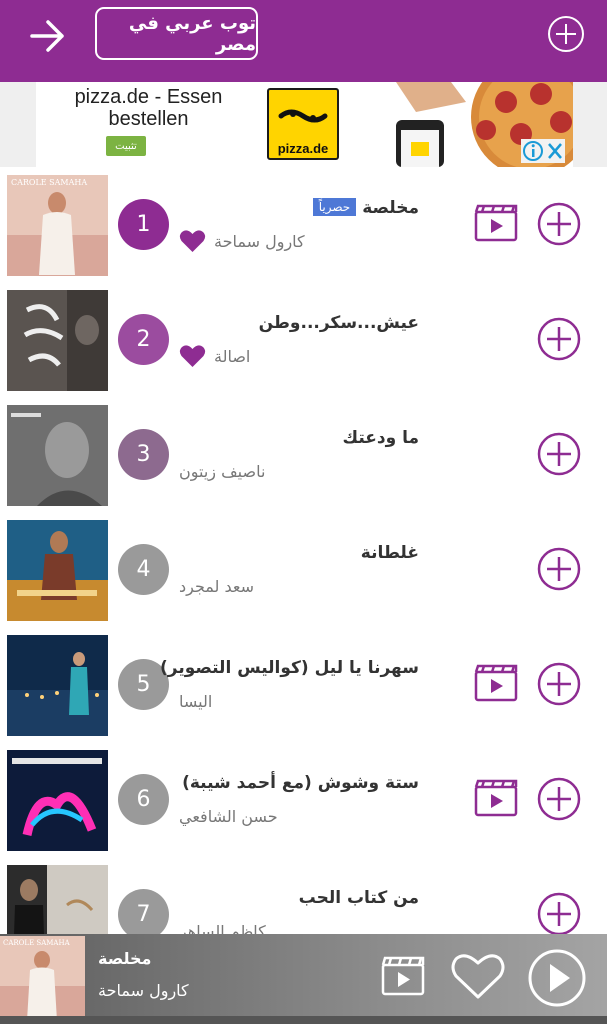 Image resolution: width=607 pixels, height=1024 pixels. Describe the element at coordinates (228, 816) in the screenshot. I see `artist-name: حسن الشافعي` at that location.